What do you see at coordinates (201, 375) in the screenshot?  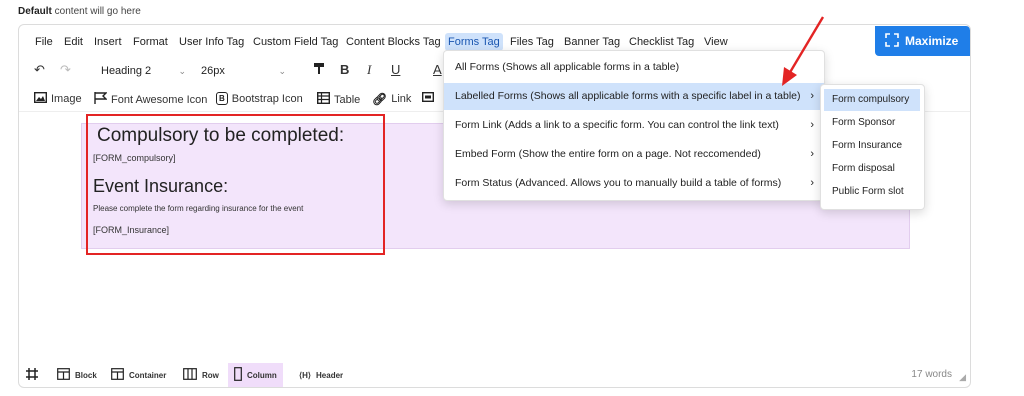 I see `breadcrumb-row: Row` at bounding box center [201, 375].